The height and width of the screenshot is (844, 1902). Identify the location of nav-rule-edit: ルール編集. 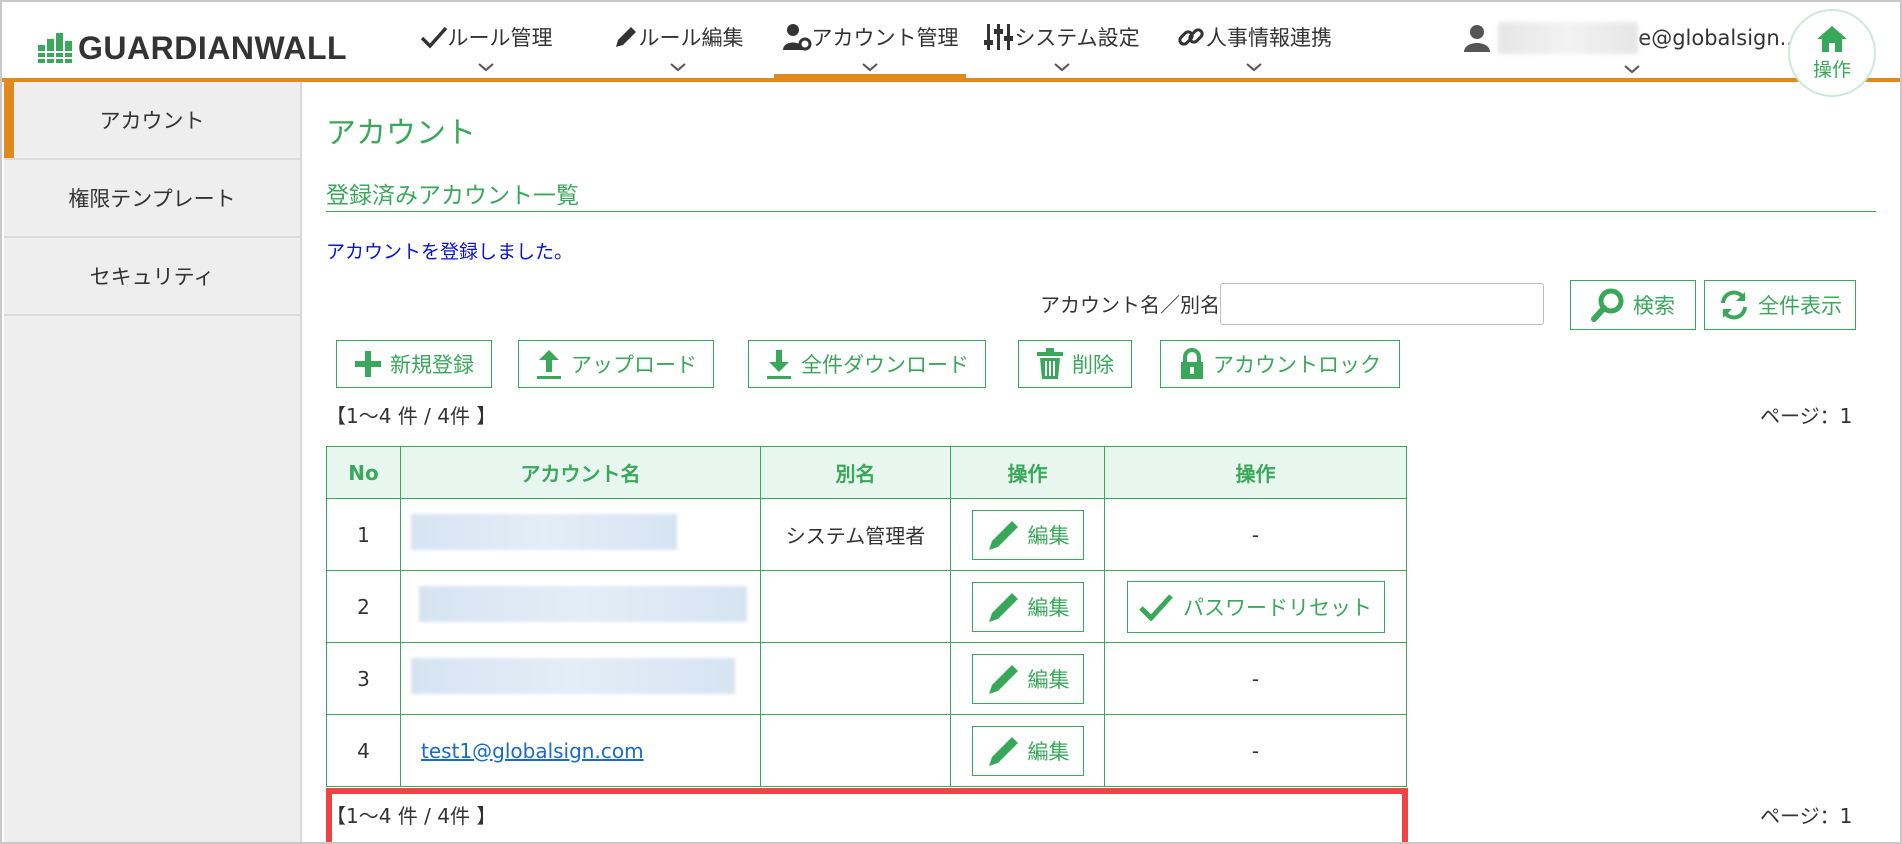
(678, 40).